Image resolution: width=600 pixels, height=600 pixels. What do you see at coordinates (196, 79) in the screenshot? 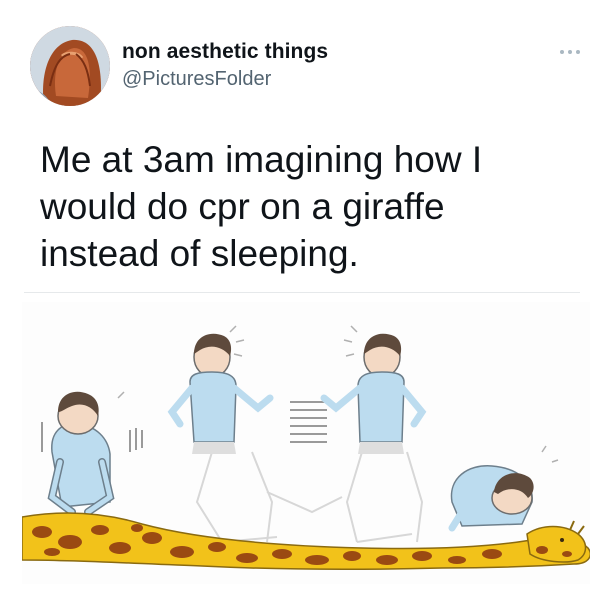
I see `author-handle: @PicturesFolder` at bounding box center [196, 79].